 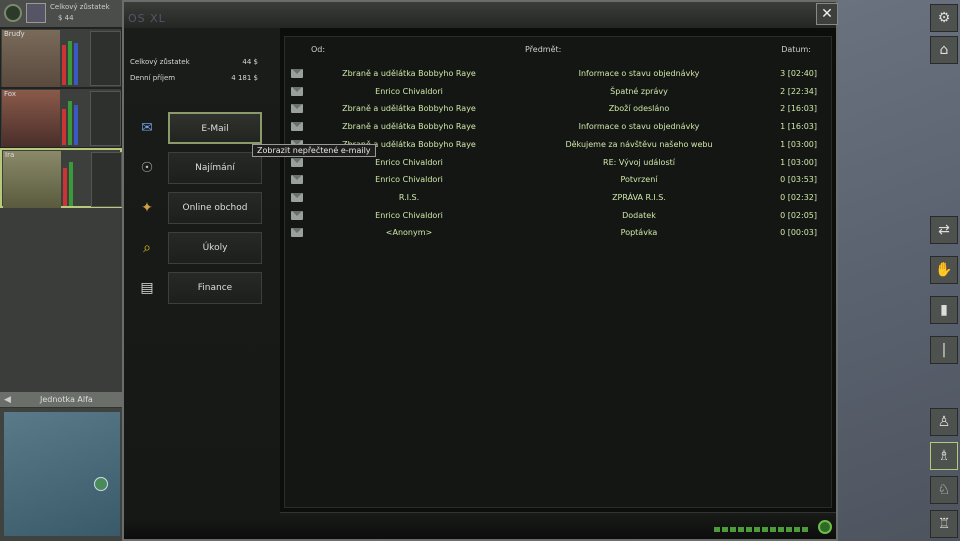 What do you see at coordinates (194, 78) in the screenshot?
I see `summary-income: Denní příjem 4 181 $` at bounding box center [194, 78].